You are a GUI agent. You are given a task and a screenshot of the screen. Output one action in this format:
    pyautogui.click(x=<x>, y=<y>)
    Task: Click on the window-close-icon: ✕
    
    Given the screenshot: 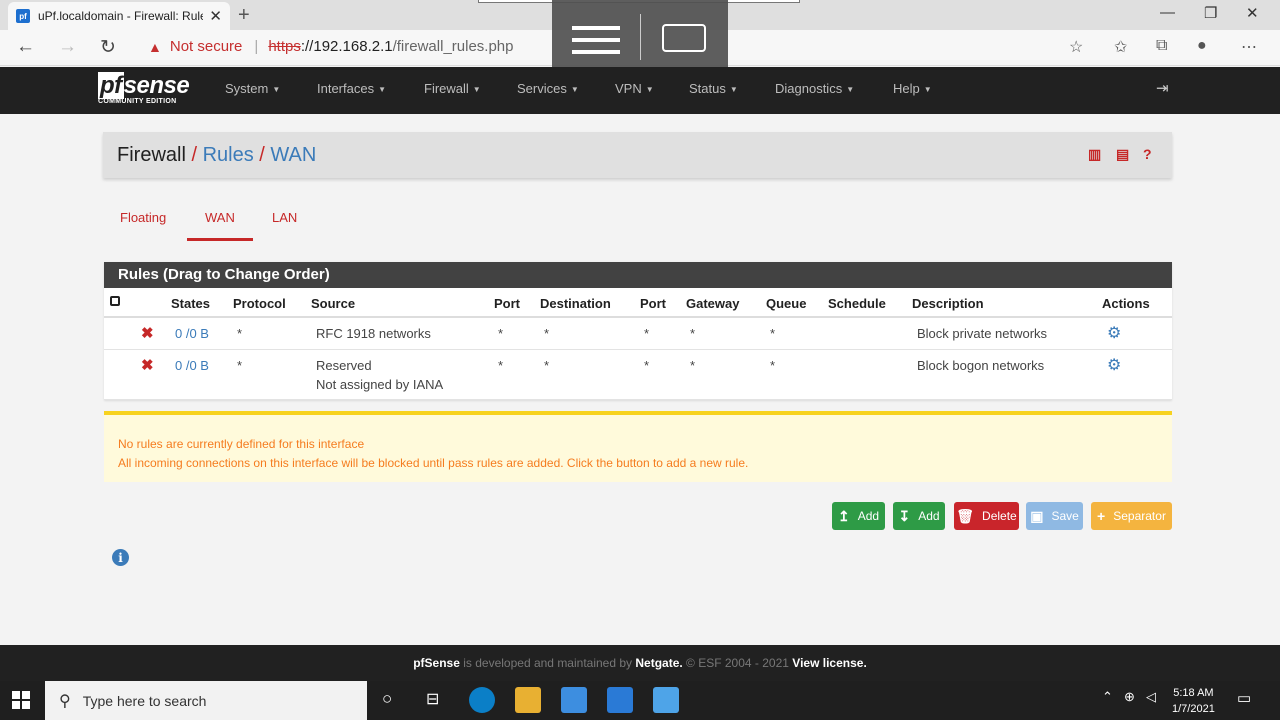 What is the action you would take?
    pyautogui.click(x=1252, y=13)
    